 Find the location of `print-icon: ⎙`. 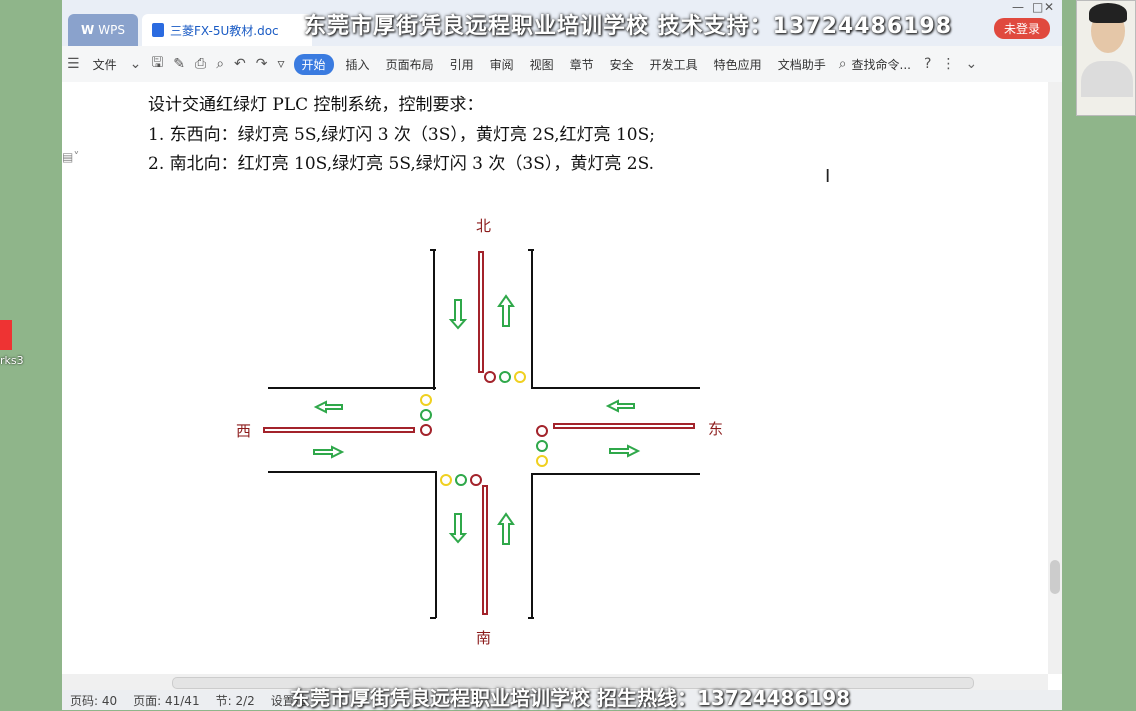

print-icon: ⎙ is located at coordinates (200, 64).